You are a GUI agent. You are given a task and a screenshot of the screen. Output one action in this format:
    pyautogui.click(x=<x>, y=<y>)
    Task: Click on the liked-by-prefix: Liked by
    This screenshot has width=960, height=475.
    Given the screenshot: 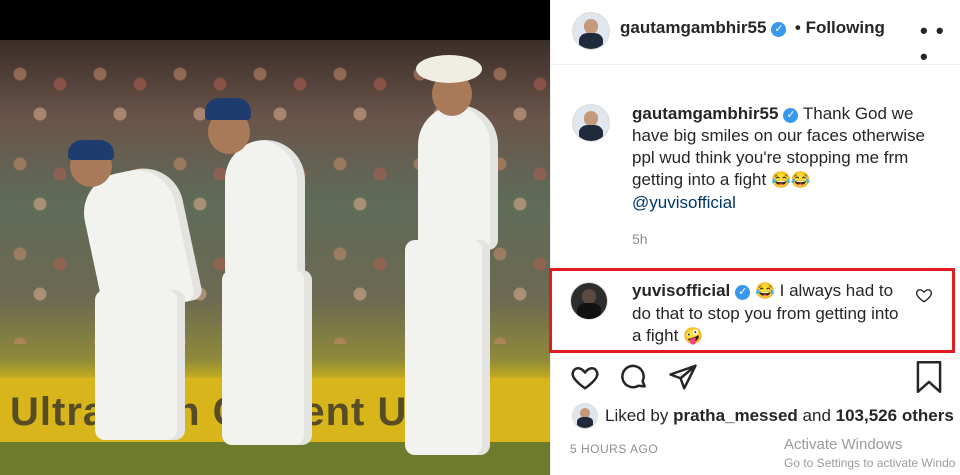 What is the action you would take?
    pyautogui.click(x=637, y=415)
    